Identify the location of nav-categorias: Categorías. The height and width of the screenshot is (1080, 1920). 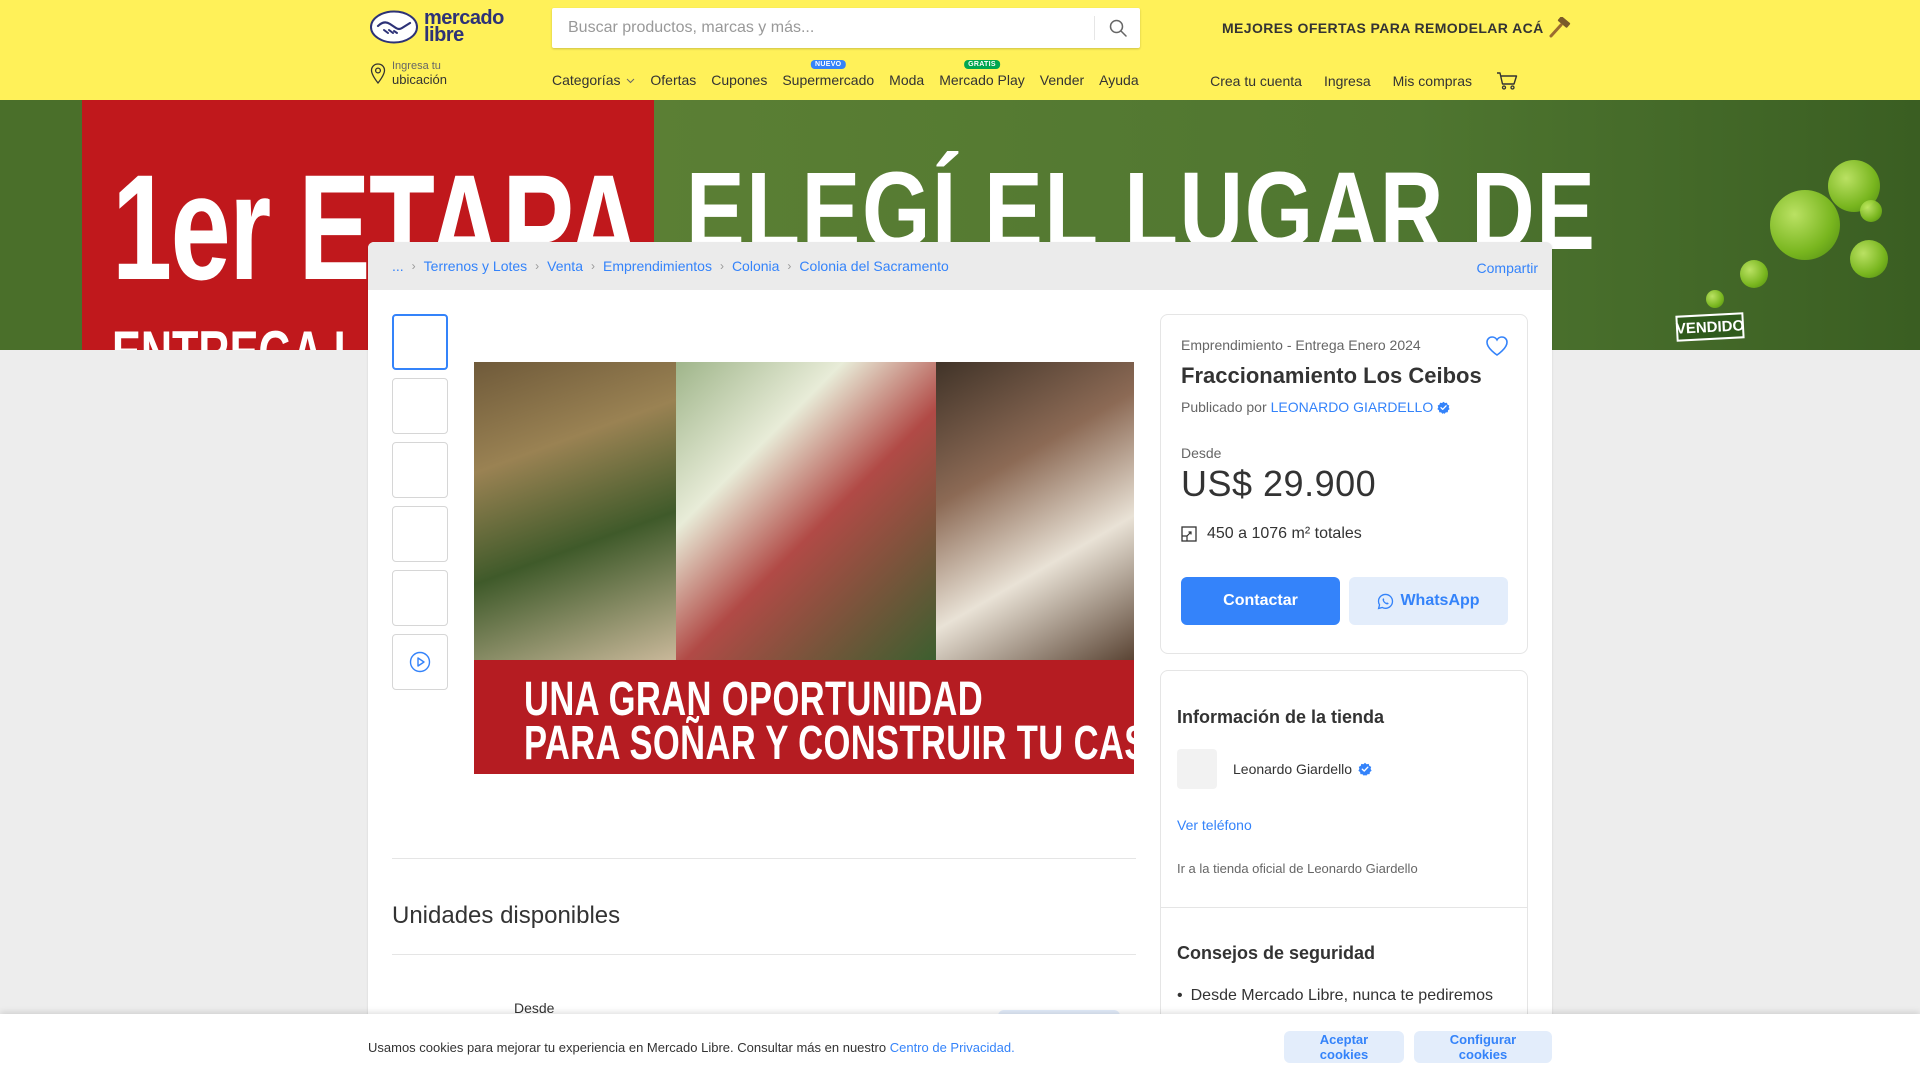
(593, 80).